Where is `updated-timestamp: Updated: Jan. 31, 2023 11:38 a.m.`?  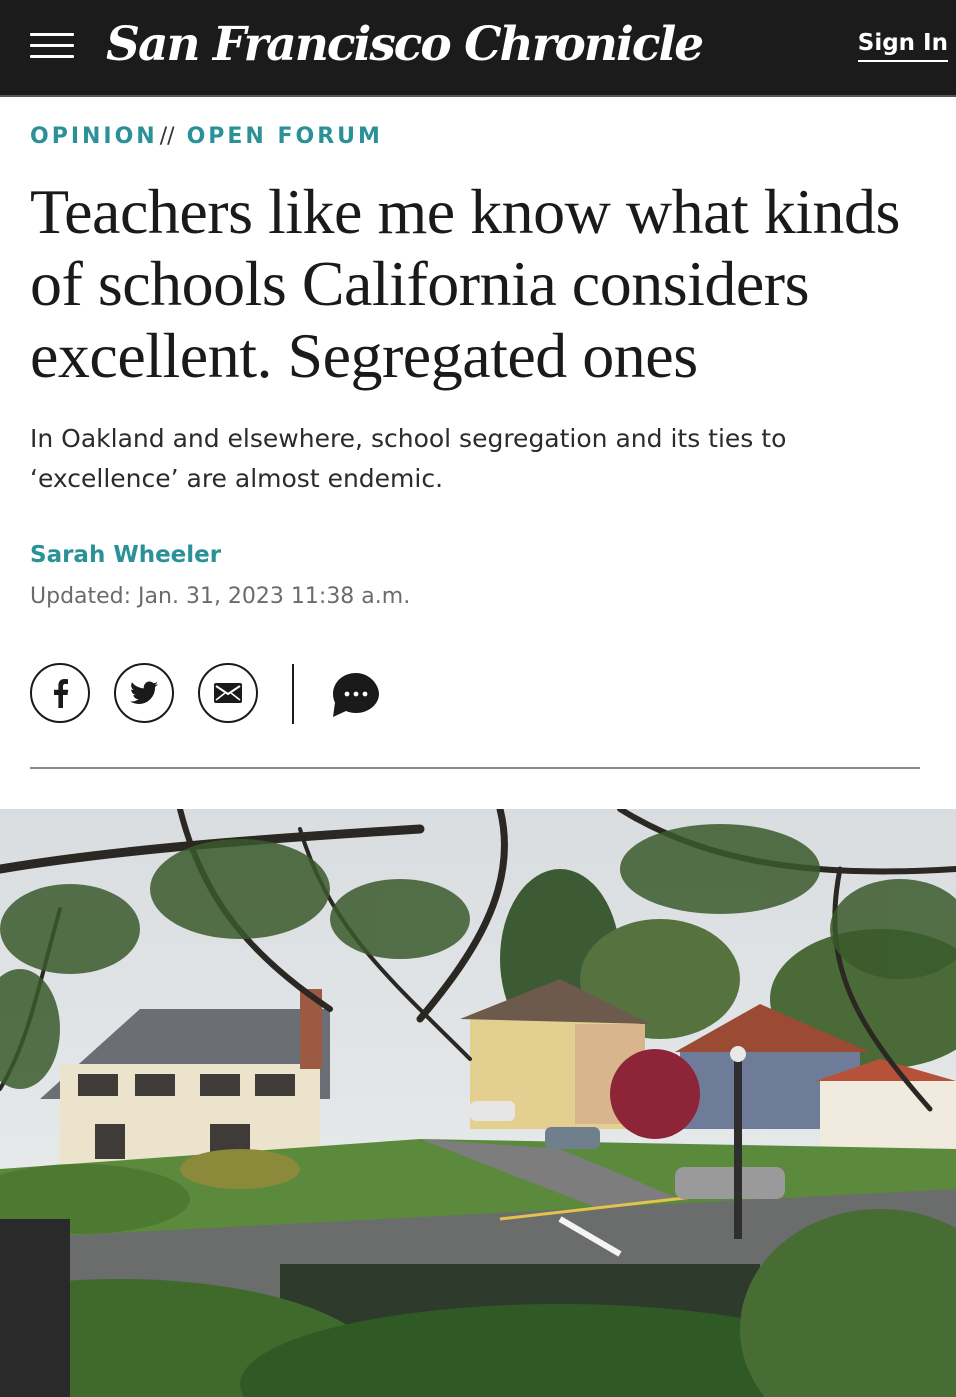 updated-timestamp: Updated: Jan. 31, 2023 11:38 a.m. is located at coordinates (220, 596).